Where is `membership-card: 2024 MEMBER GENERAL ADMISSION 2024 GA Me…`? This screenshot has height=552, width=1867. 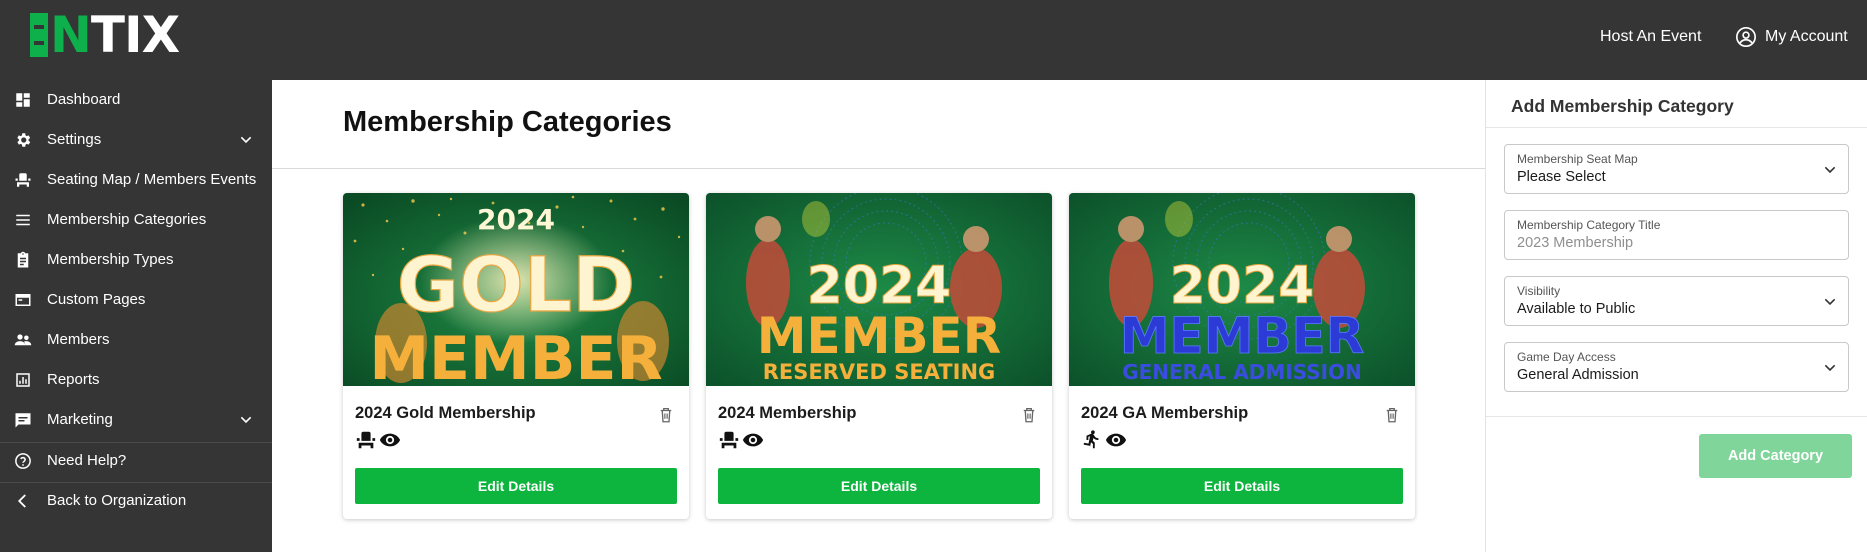 membership-card: 2024 MEMBER GENERAL ADMISSION 2024 GA Me… is located at coordinates (1242, 356).